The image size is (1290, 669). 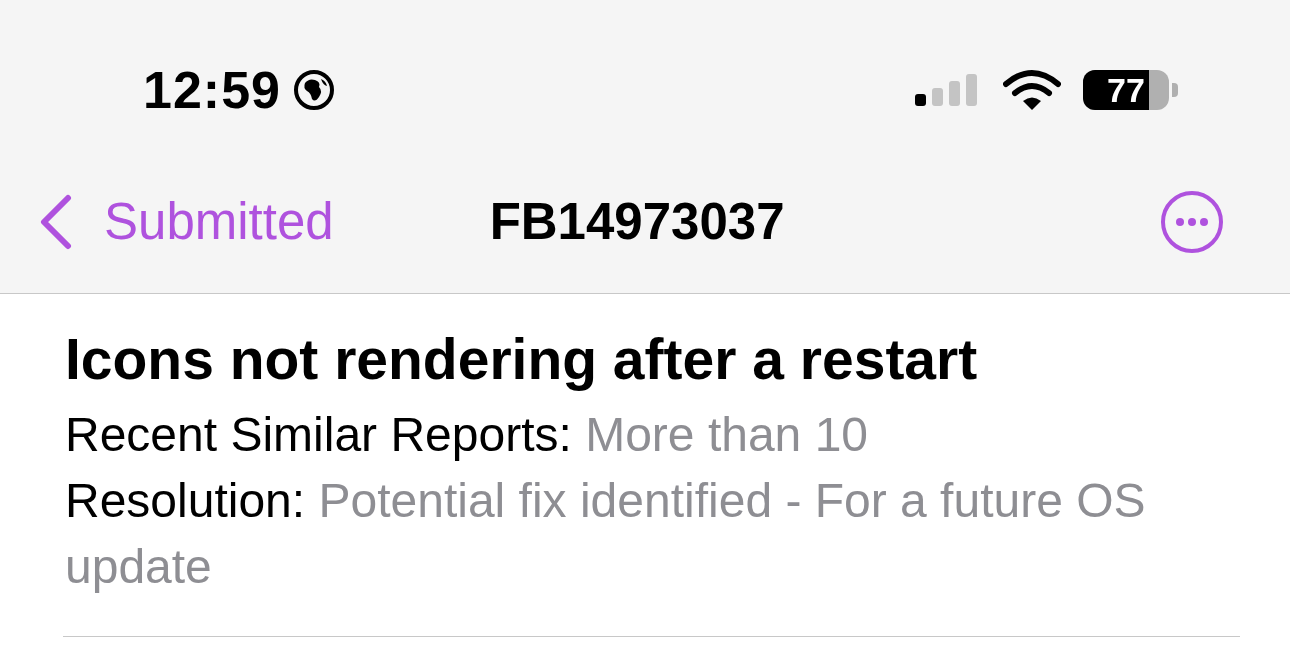 What do you see at coordinates (607, 435) in the screenshot?
I see `report-field: Recent Similar Reports: More than 10` at bounding box center [607, 435].